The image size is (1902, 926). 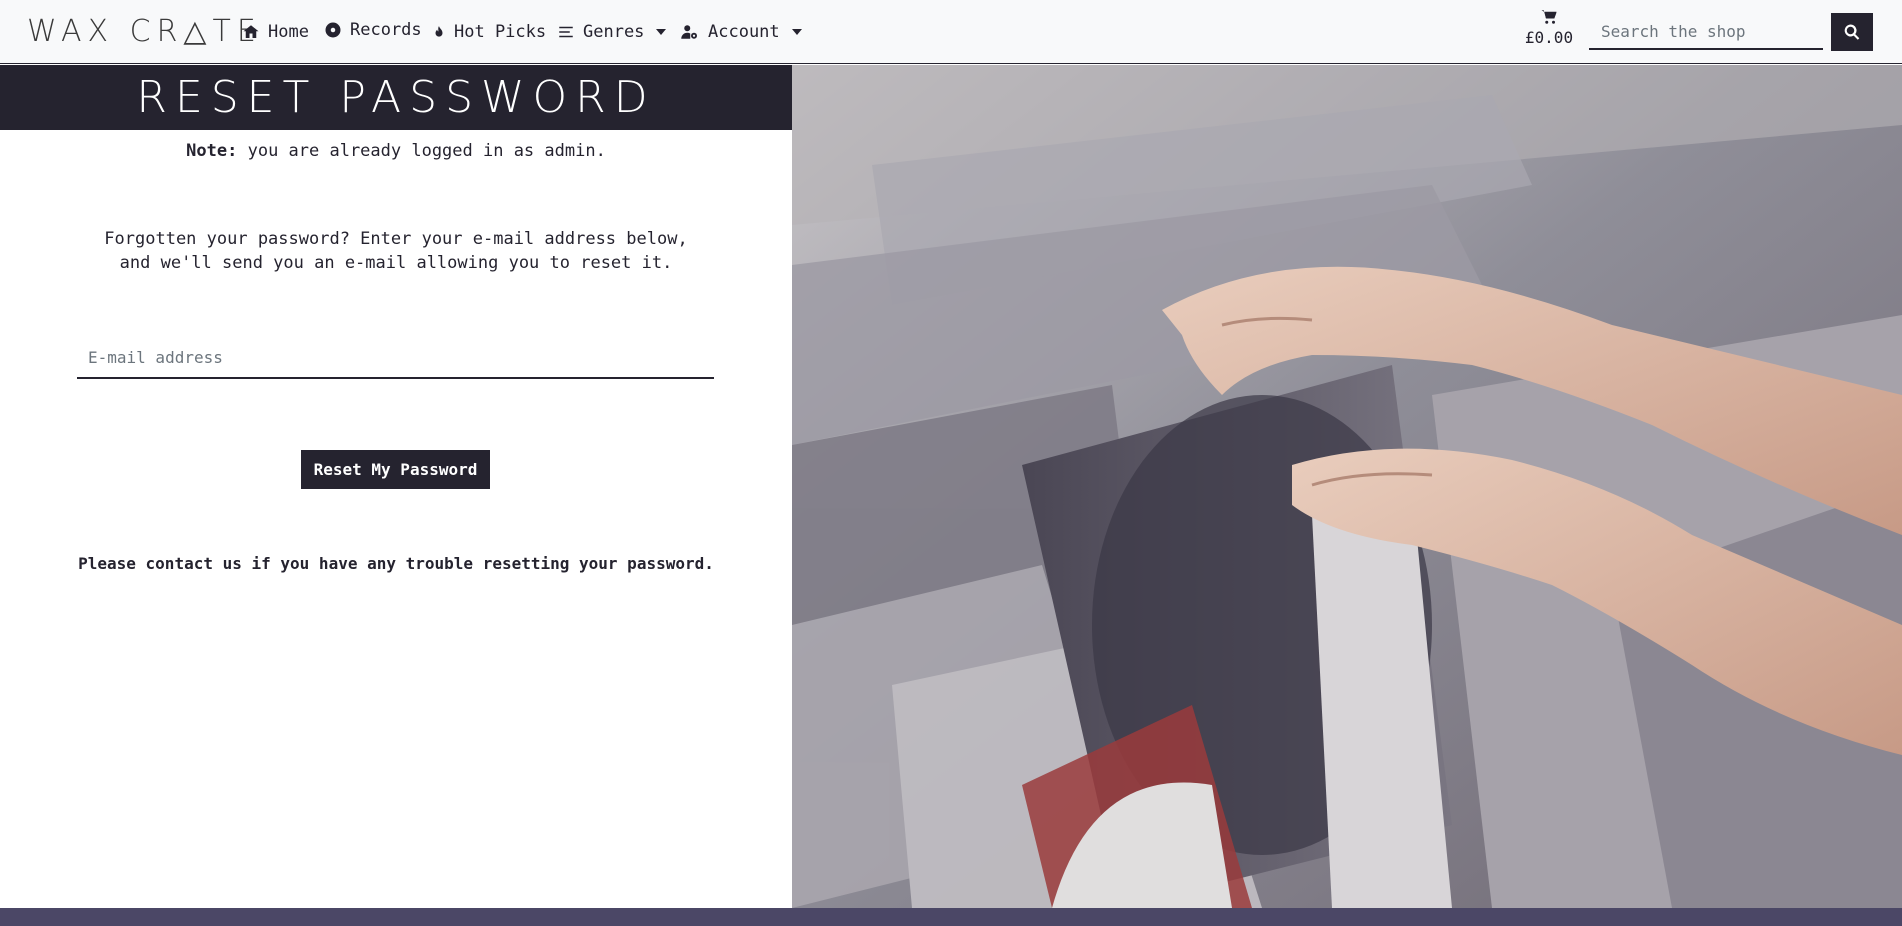 I want to click on nav-home: Home, so click(x=275, y=32).